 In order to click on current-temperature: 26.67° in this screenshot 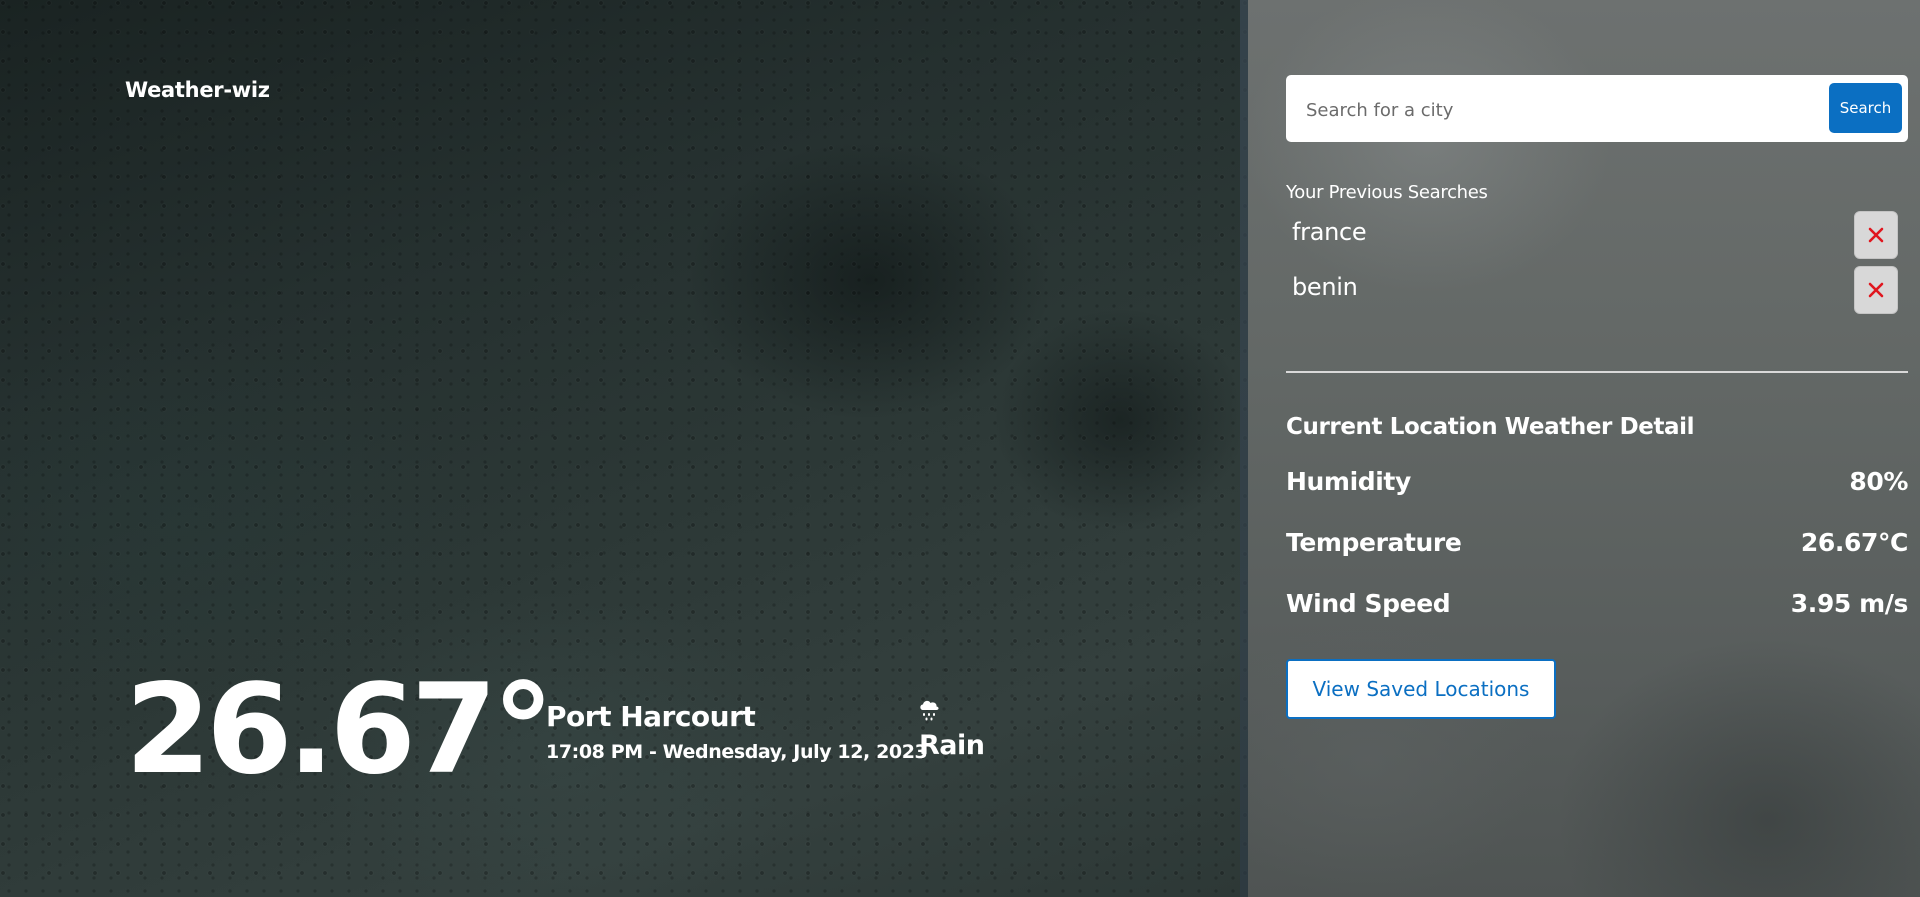, I will do `click(339, 730)`.